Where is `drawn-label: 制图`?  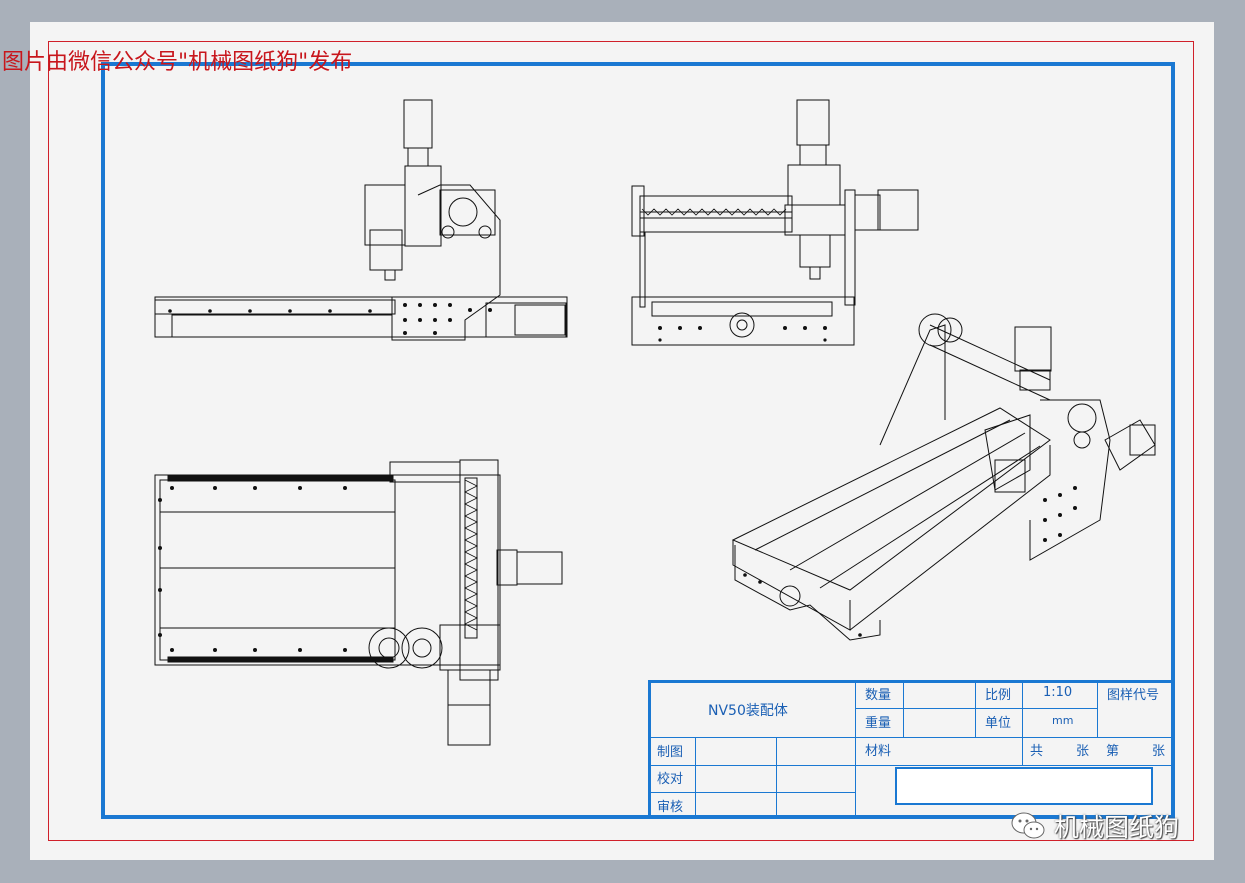 drawn-label: 制图 is located at coordinates (670, 752).